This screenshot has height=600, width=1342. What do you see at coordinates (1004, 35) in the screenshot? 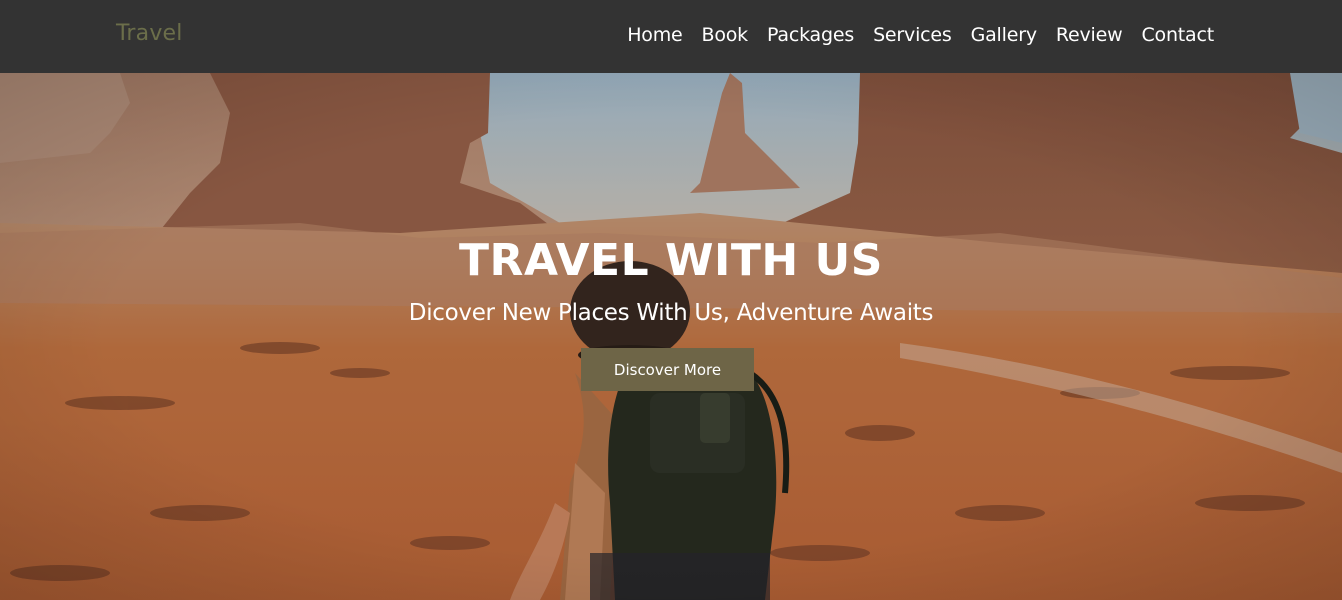
I see `nav-item-gallery: Gallery` at bounding box center [1004, 35].